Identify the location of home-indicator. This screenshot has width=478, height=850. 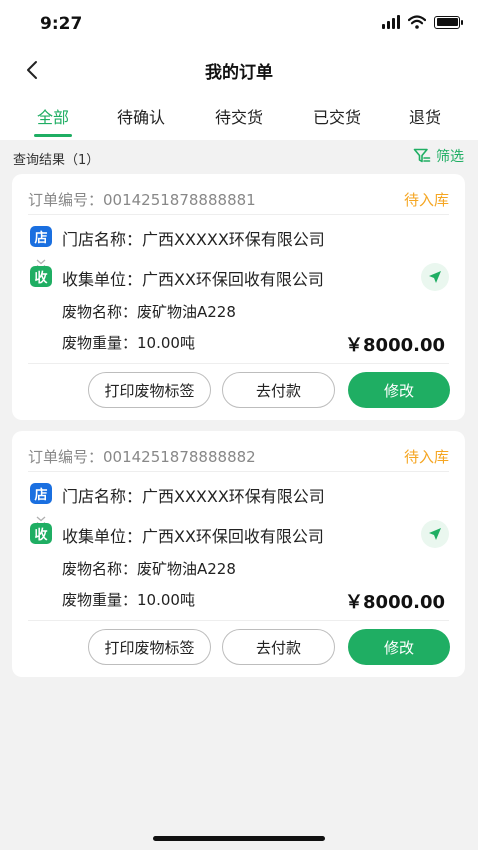
(239, 838).